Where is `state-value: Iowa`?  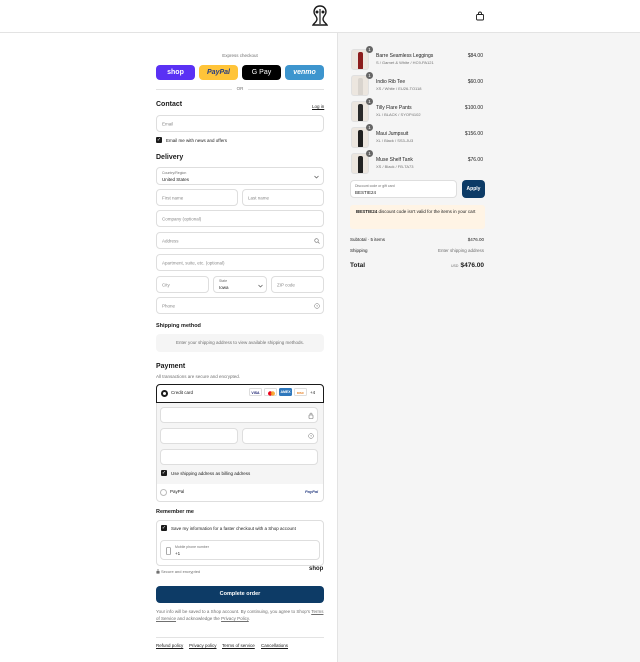 state-value: Iowa is located at coordinates (224, 287).